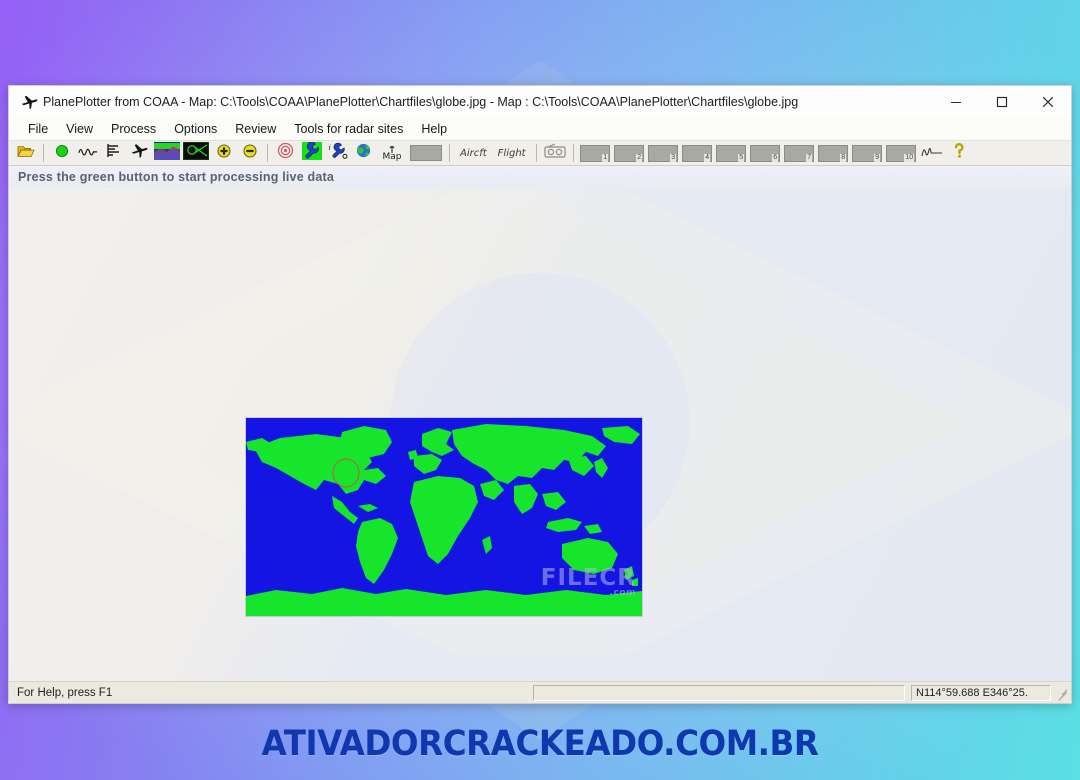 The width and height of the screenshot is (1080, 780). I want to click on aircft-button: Aircft, so click(473, 153).